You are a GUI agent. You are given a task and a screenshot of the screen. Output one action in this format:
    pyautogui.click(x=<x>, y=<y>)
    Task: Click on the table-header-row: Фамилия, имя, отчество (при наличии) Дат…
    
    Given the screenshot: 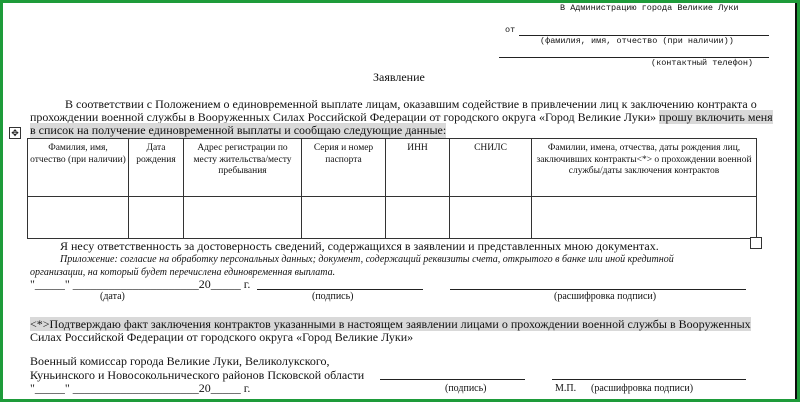 What is the action you would take?
    pyautogui.click(x=392, y=167)
    